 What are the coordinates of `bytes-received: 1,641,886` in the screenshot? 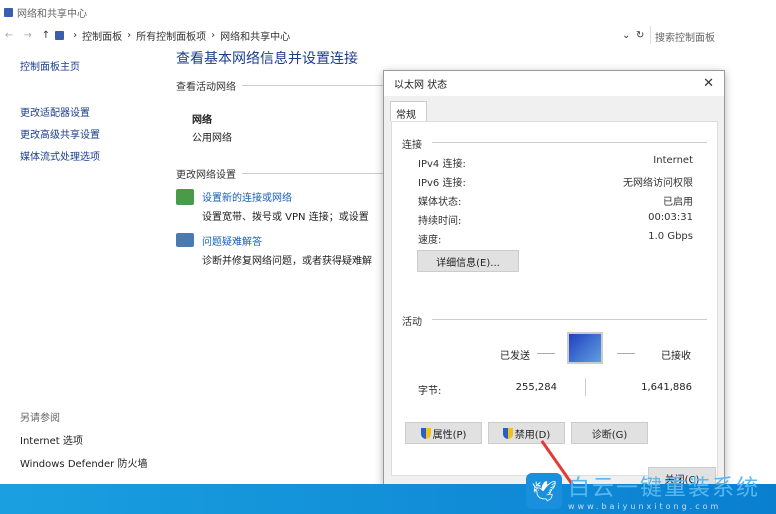 It's located at (666, 387).